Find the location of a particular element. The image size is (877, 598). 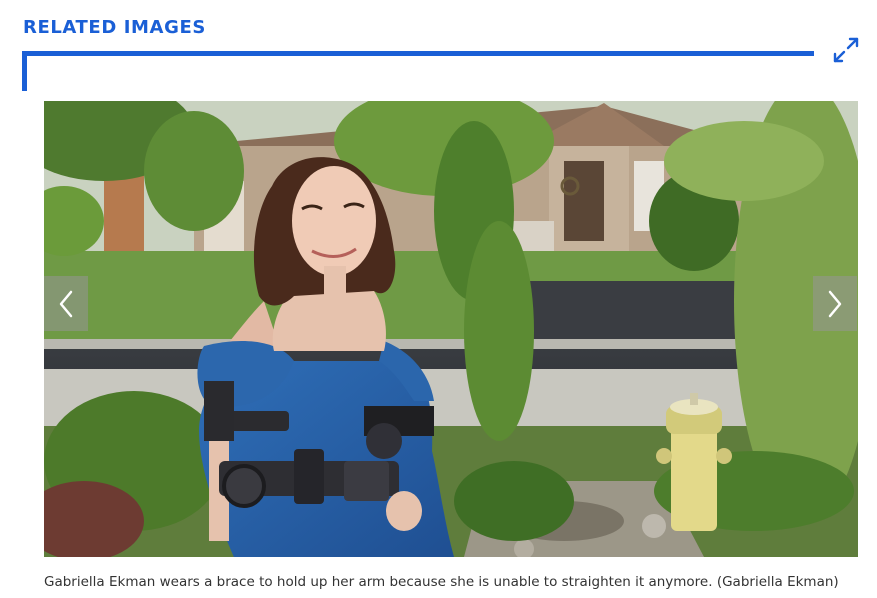

chevron-left-icon is located at coordinates (66, 303).